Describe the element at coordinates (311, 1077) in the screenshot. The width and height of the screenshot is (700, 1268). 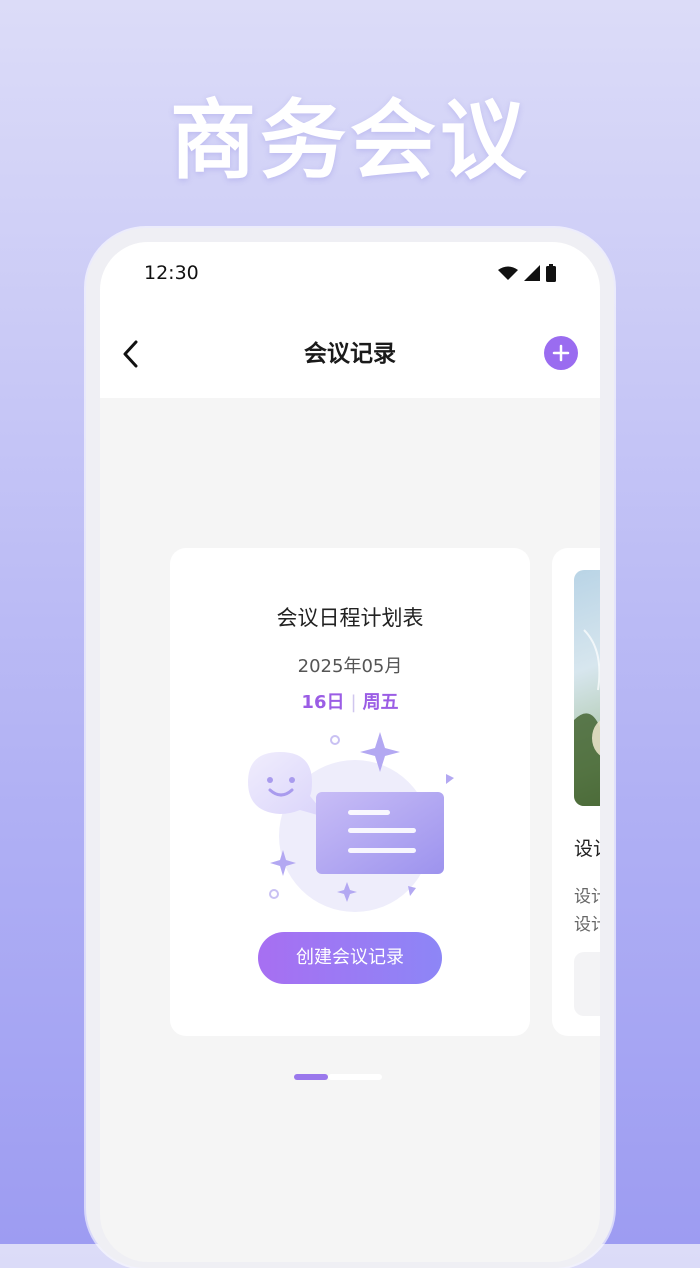
I see `page-dot-active` at that location.